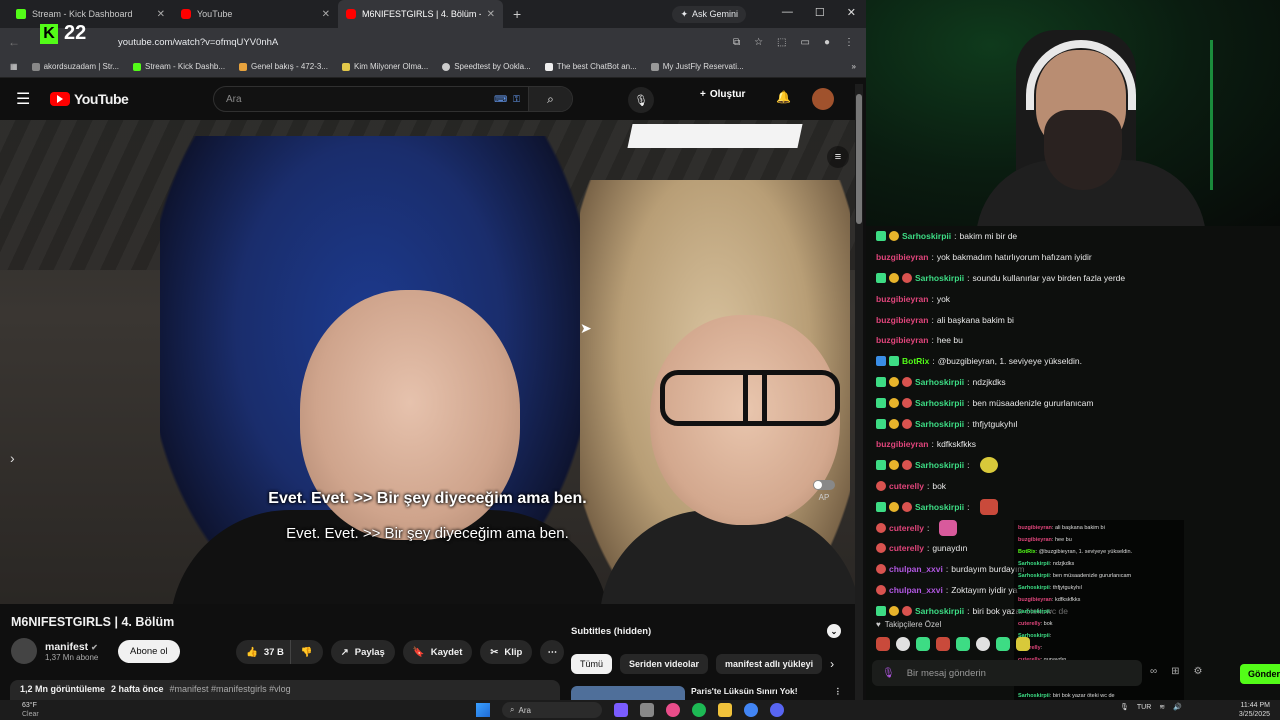 This screenshot has height=720, width=1280. I want to click on channel-avatar, so click(24, 651).